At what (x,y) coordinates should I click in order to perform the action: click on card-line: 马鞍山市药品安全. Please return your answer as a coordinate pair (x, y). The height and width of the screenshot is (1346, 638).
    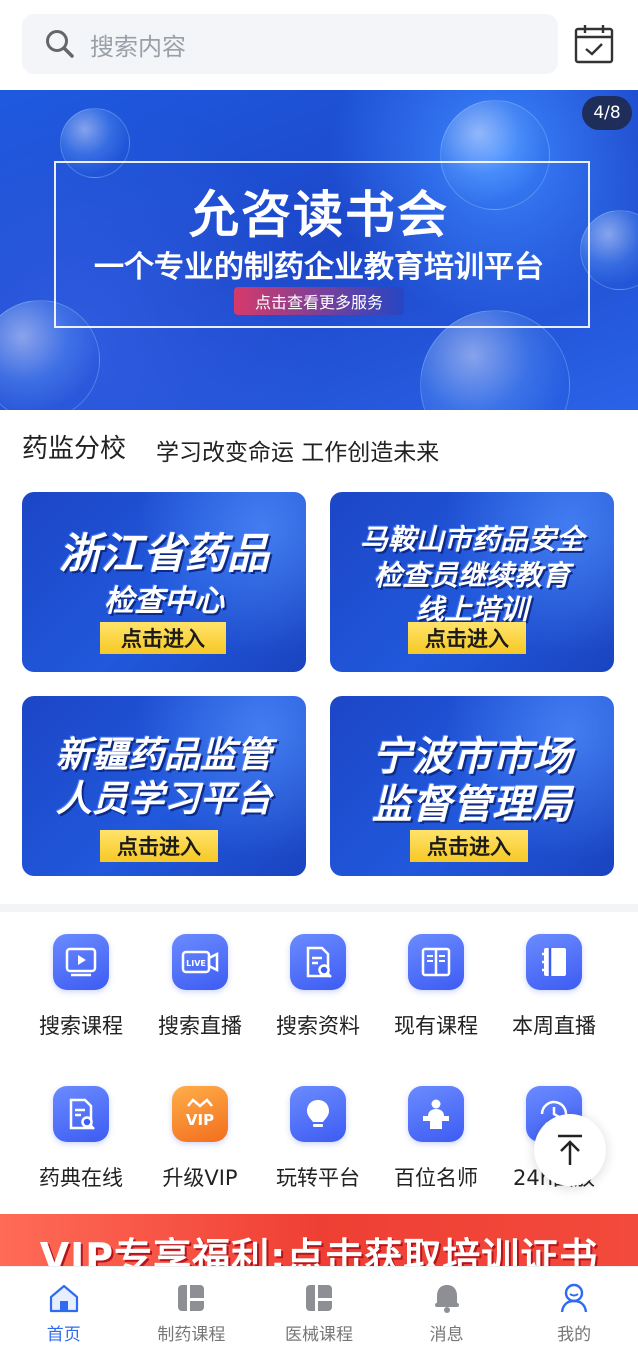
    Looking at the image, I should click on (471, 539).